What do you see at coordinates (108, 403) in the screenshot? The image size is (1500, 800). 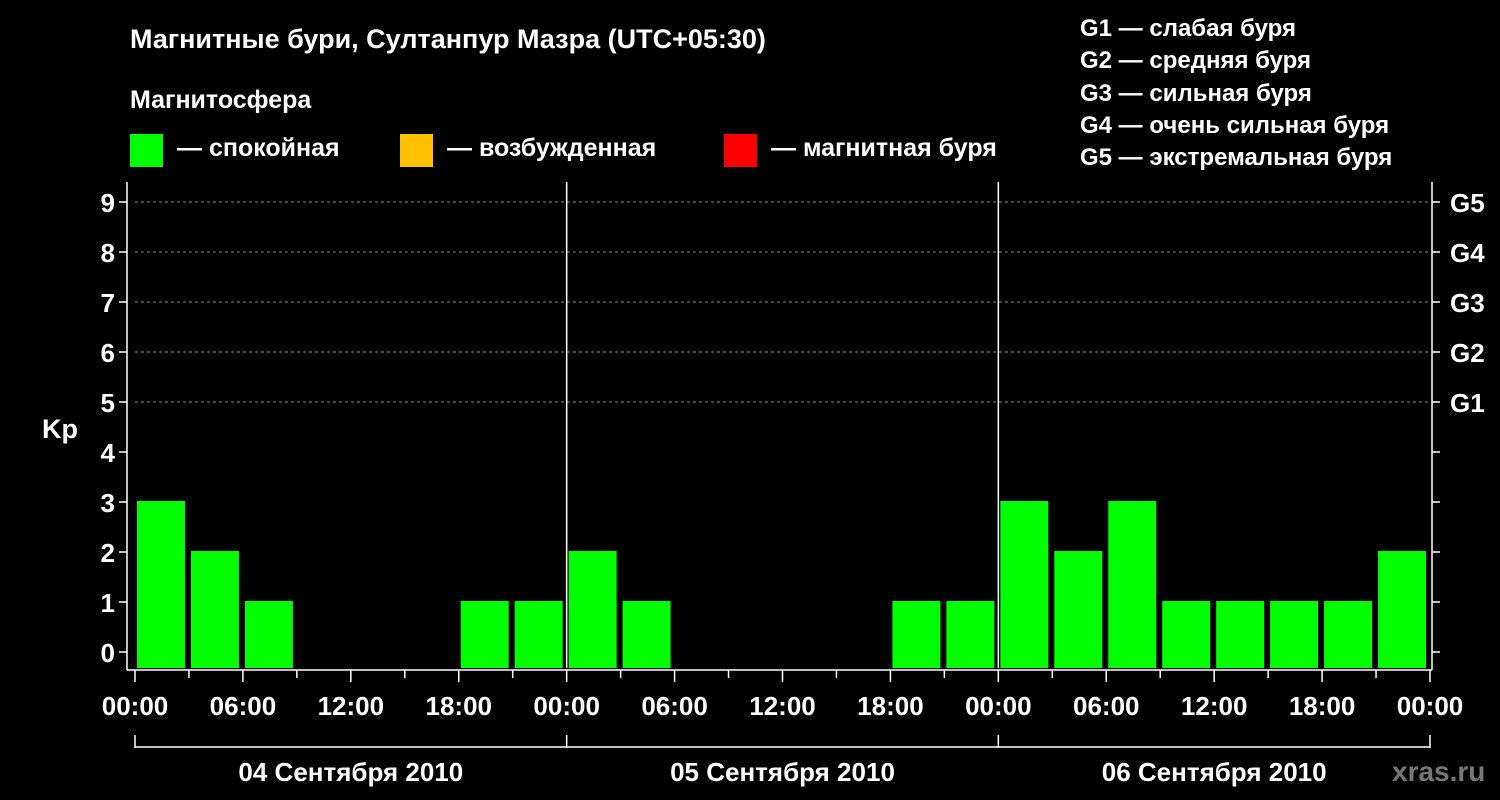 I see `y-tick-label: 5` at bounding box center [108, 403].